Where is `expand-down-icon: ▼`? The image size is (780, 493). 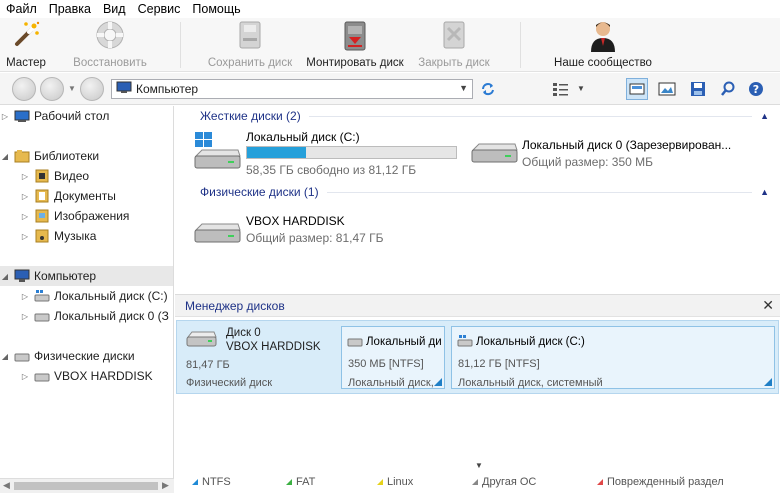
expand-down-icon: ▼ is located at coordinates (479, 465).